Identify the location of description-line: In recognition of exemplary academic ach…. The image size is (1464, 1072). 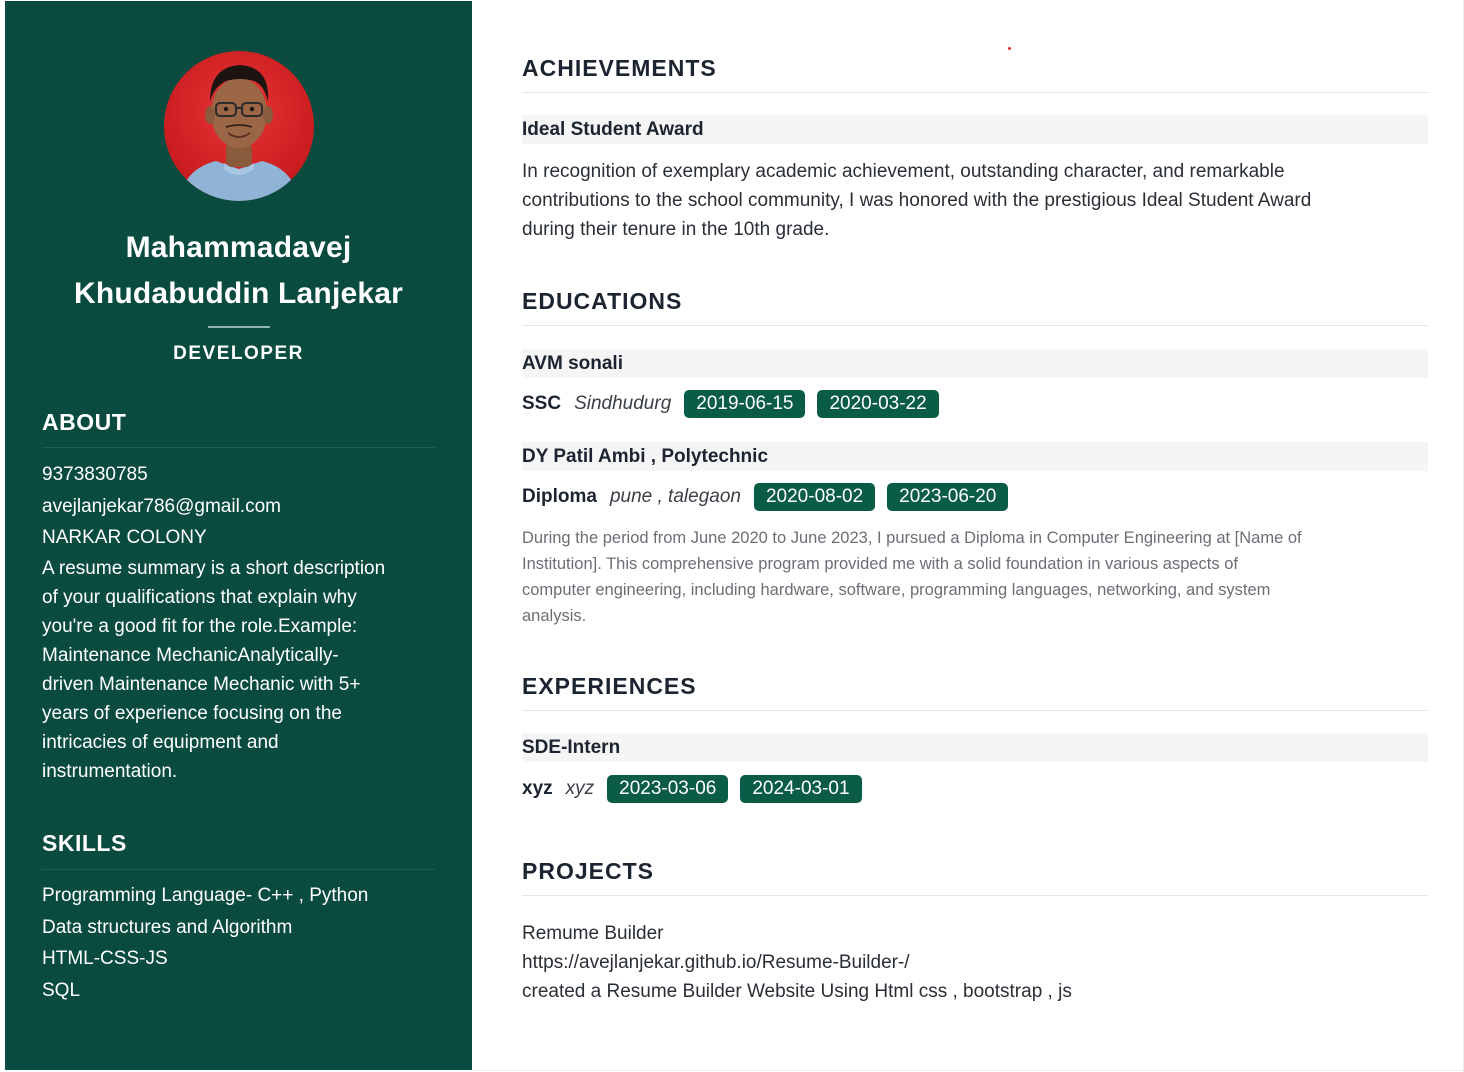
(903, 171).